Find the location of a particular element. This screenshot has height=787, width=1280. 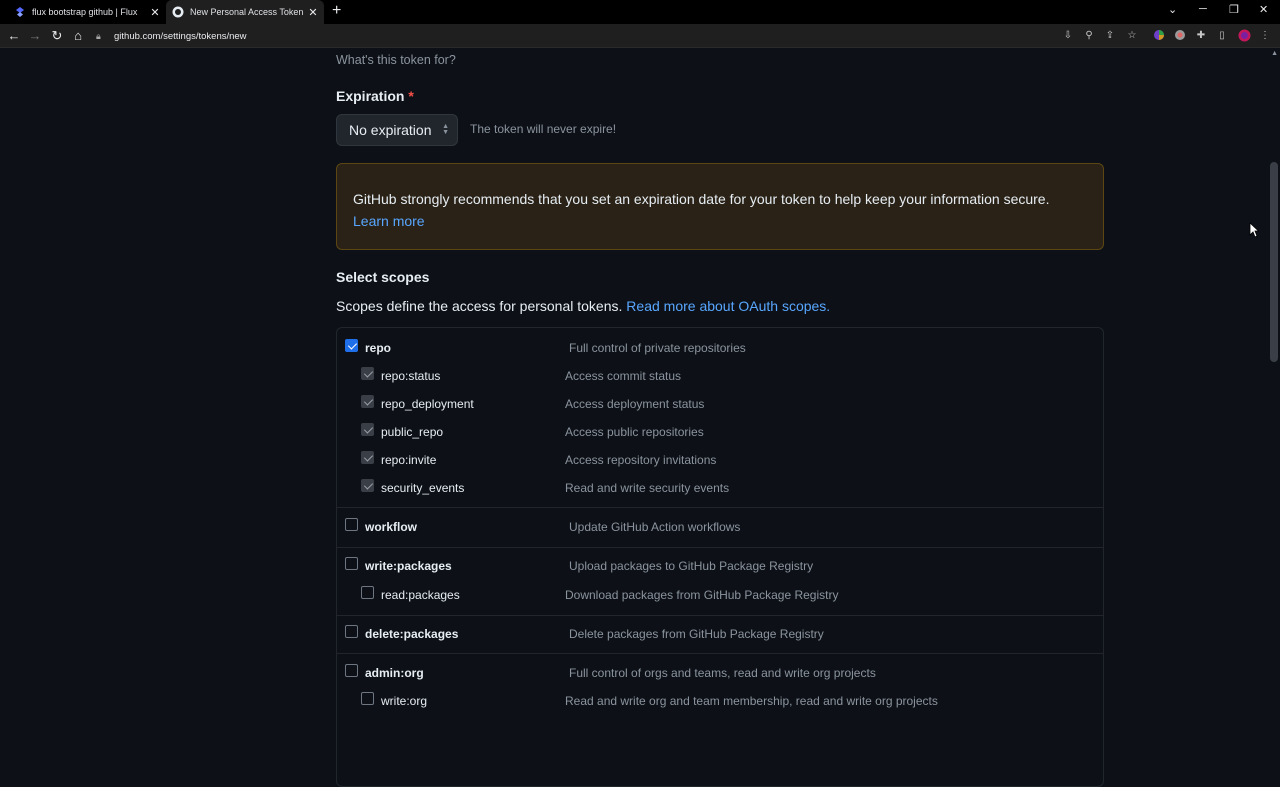

back-icon: ← is located at coordinates (14, 35).